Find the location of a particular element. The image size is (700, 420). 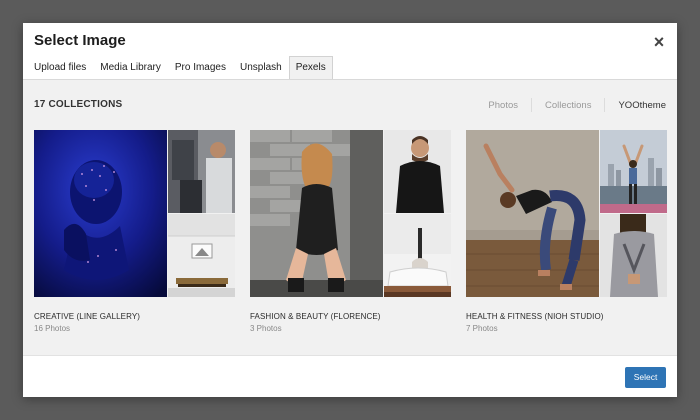

collection-card-fashion: FASHION & BEAUTY (FLORENCE) 3 Photos is located at coordinates (350, 231).